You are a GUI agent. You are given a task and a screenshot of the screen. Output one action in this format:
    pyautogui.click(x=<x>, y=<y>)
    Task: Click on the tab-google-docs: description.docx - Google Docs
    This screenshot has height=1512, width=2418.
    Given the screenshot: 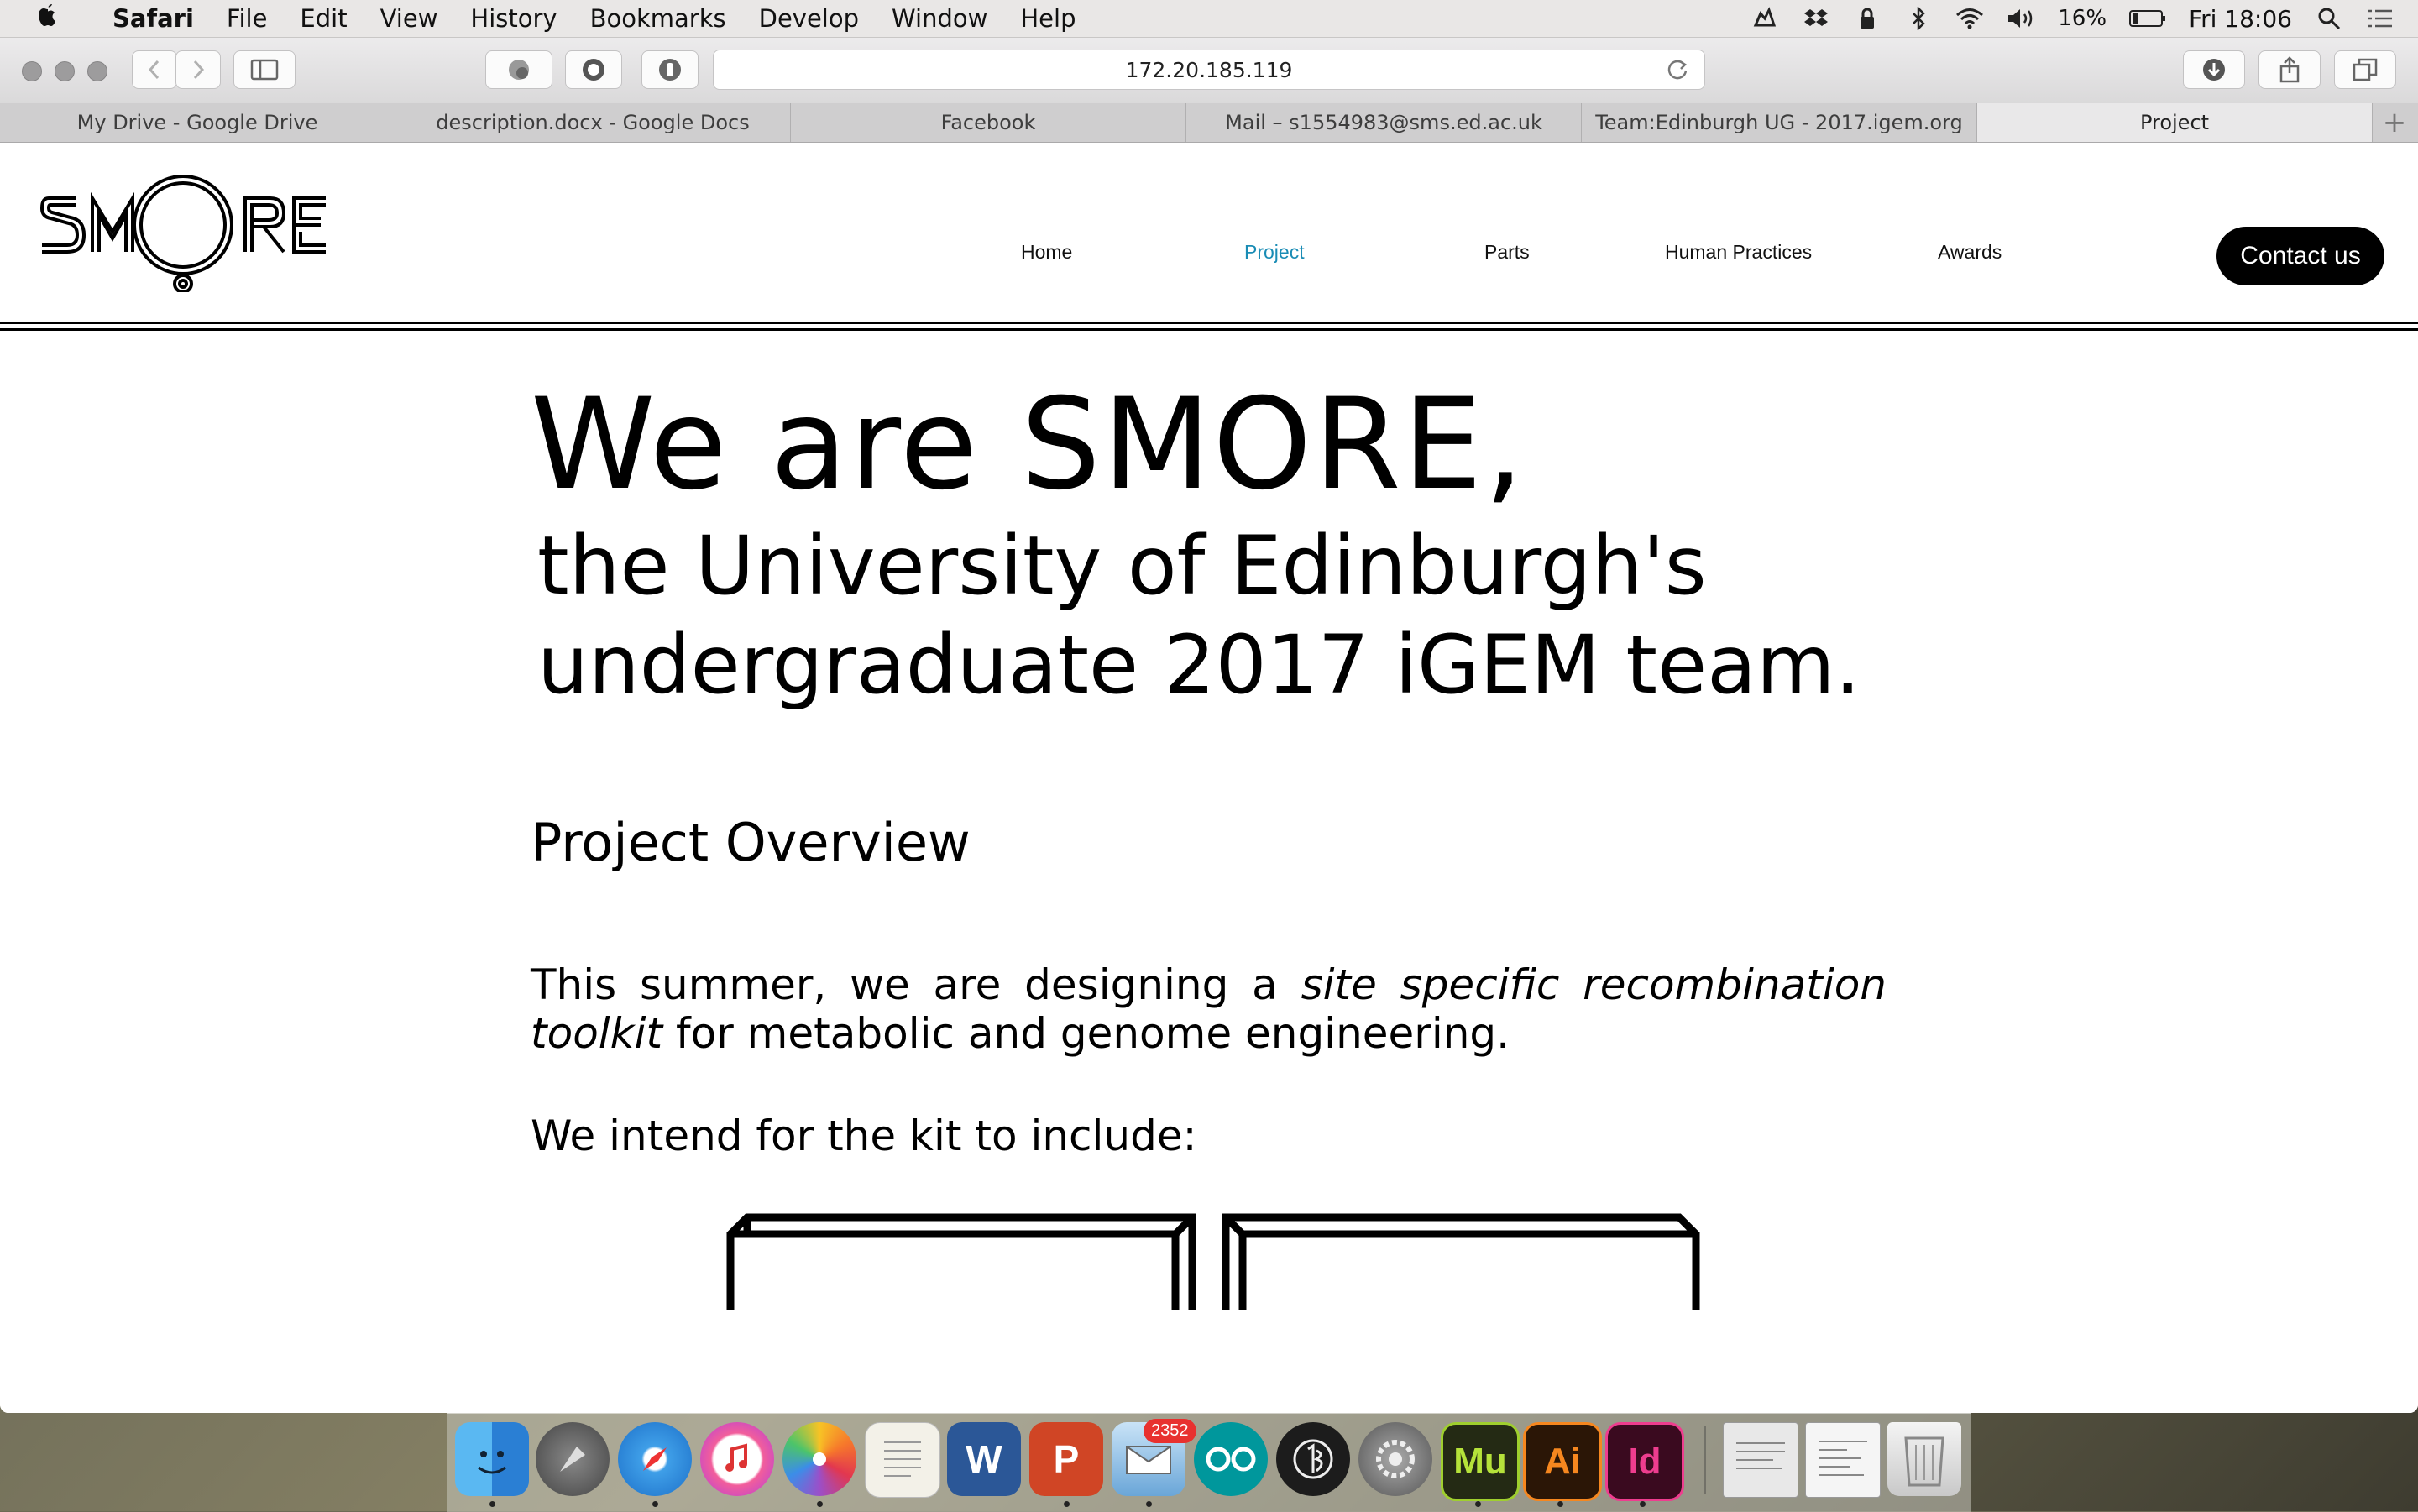 What is the action you would take?
    pyautogui.click(x=593, y=122)
    